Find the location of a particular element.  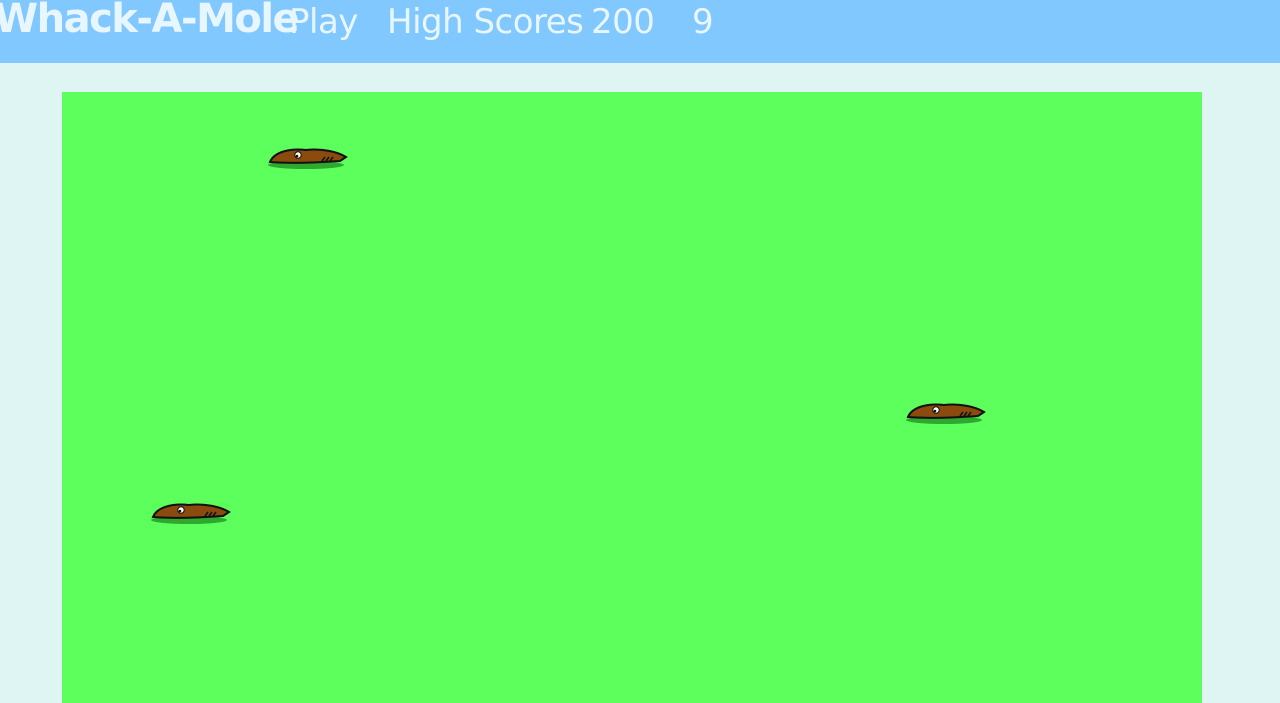

score-counter: 200 is located at coordinates (623, 22).